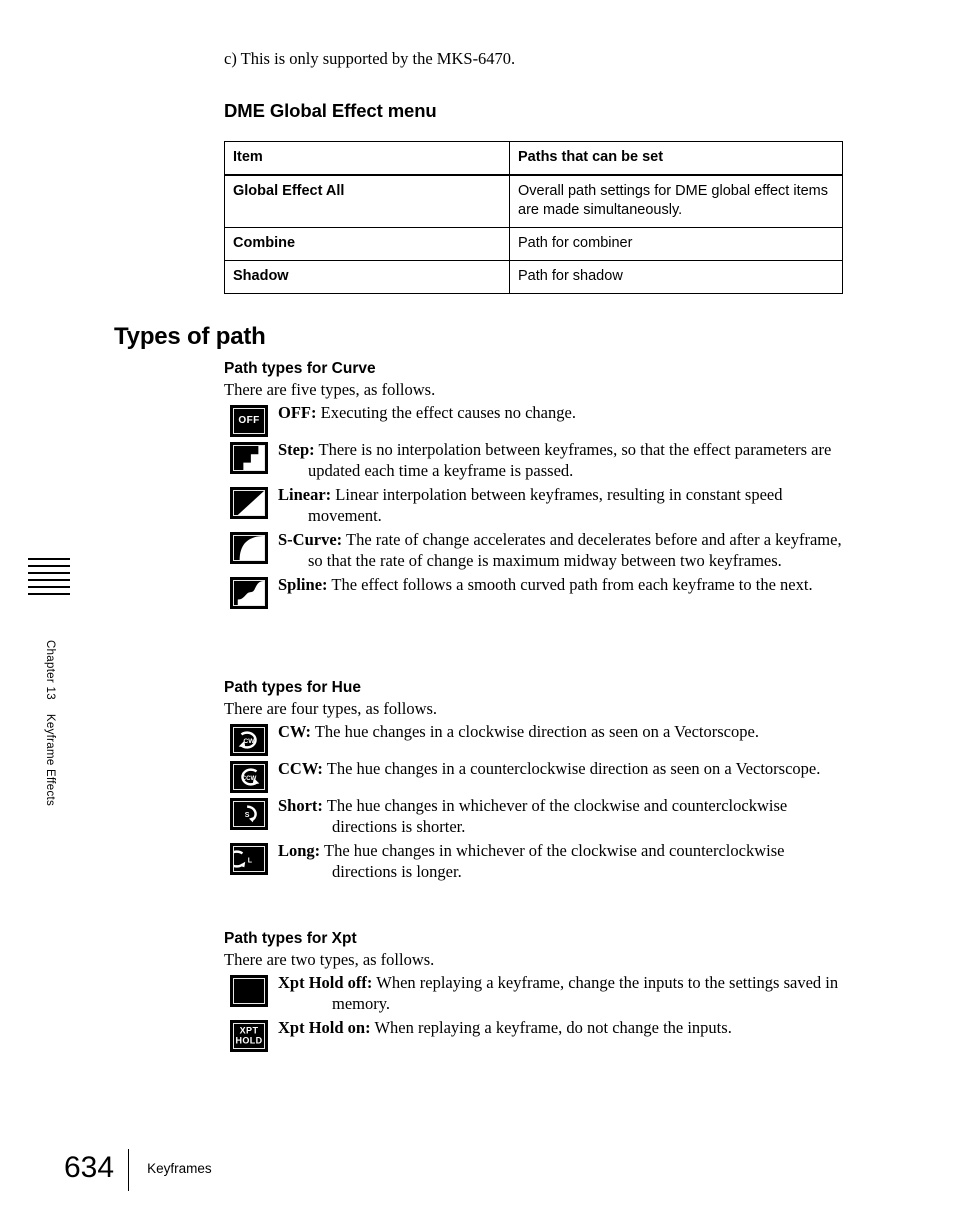  I want to click on cell-item: Shadow, so click(367, 277).